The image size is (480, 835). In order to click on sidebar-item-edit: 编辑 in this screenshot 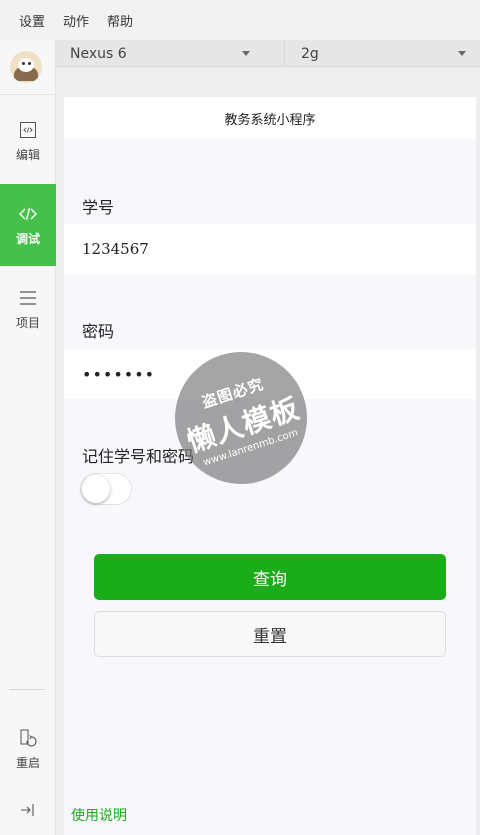, I will do `click(28, 141)`.